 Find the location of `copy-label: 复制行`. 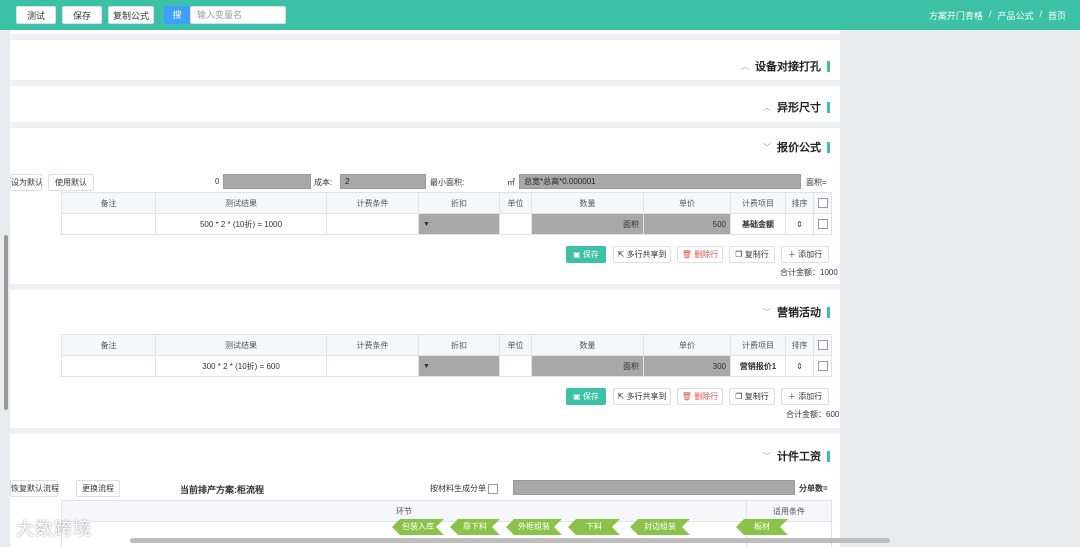

copy-label: 复制行 is located at coordinates (756, 396).